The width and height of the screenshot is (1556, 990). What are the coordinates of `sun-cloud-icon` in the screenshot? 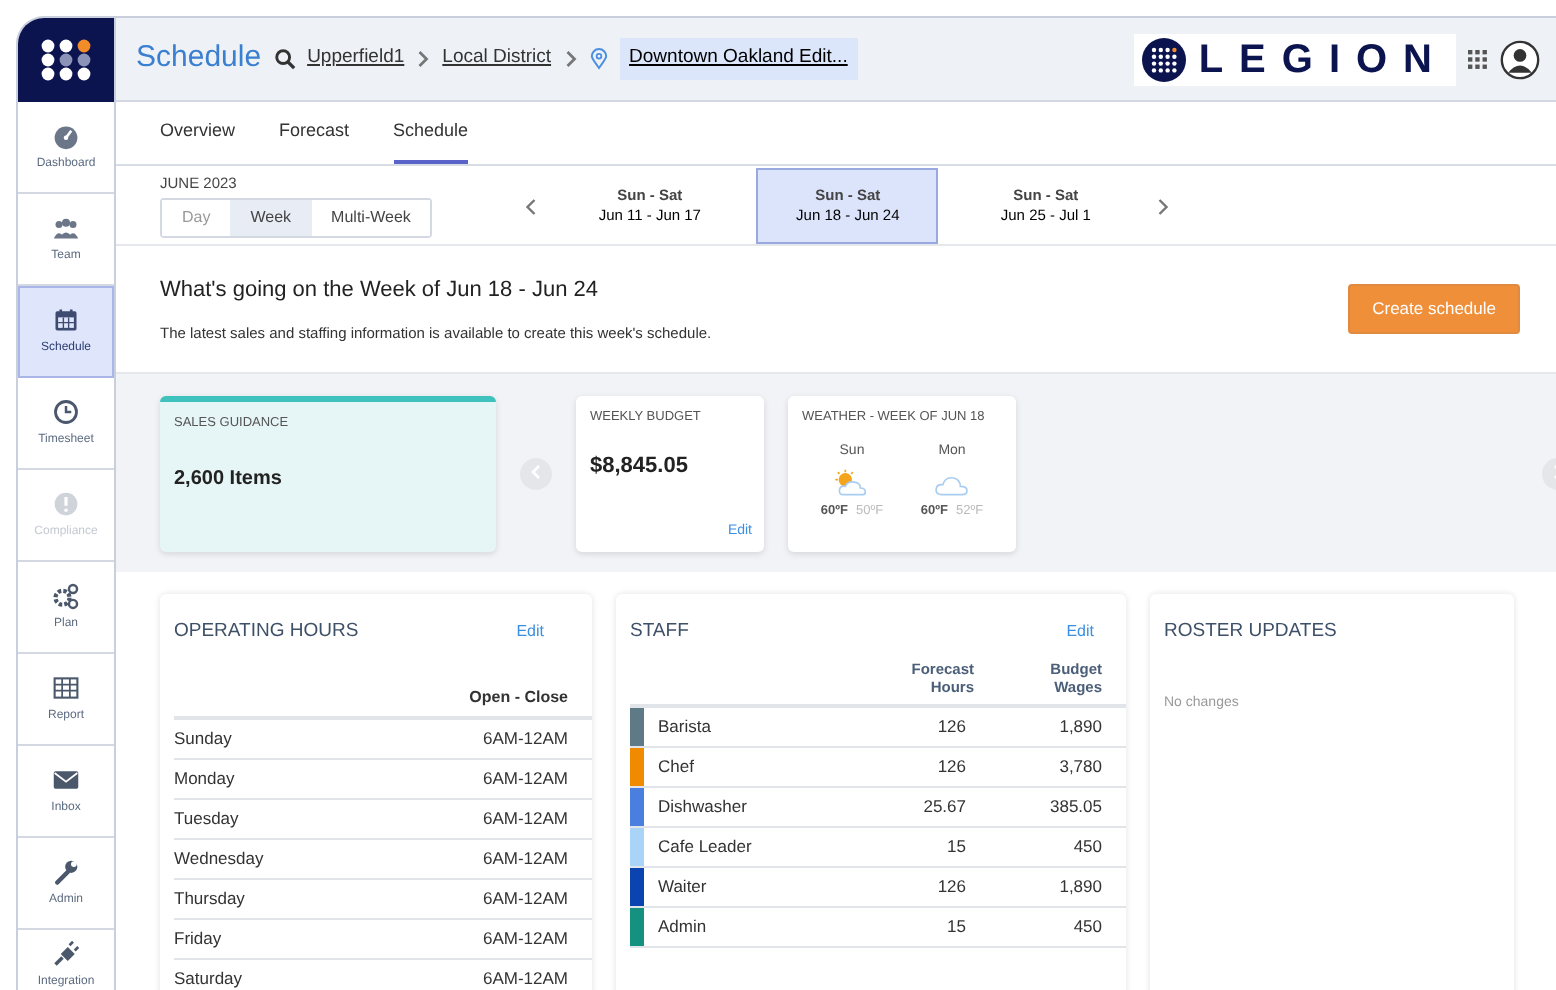 It's located at (852, 482).